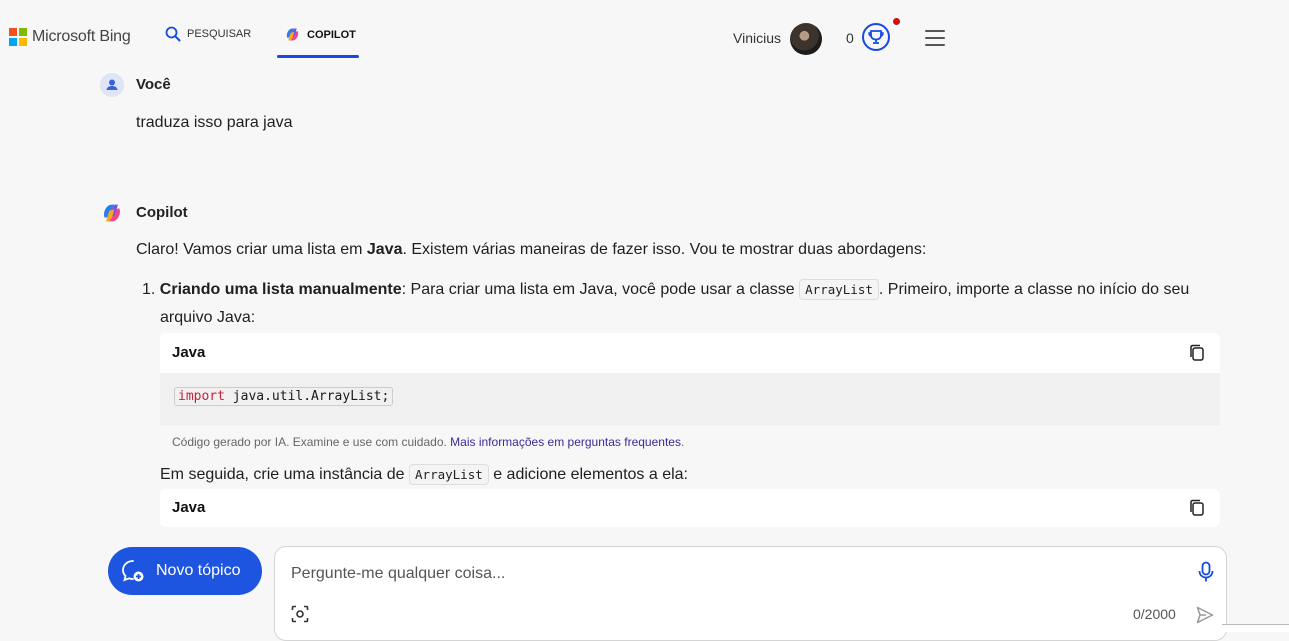 Image resolution: width=1289 pixels, height=641 pixels. What do you see at coordinates (280, 289) in the screenshot?
I see `list-item-title: Criando uma lista manualmente` at bounding box center [280, 289].